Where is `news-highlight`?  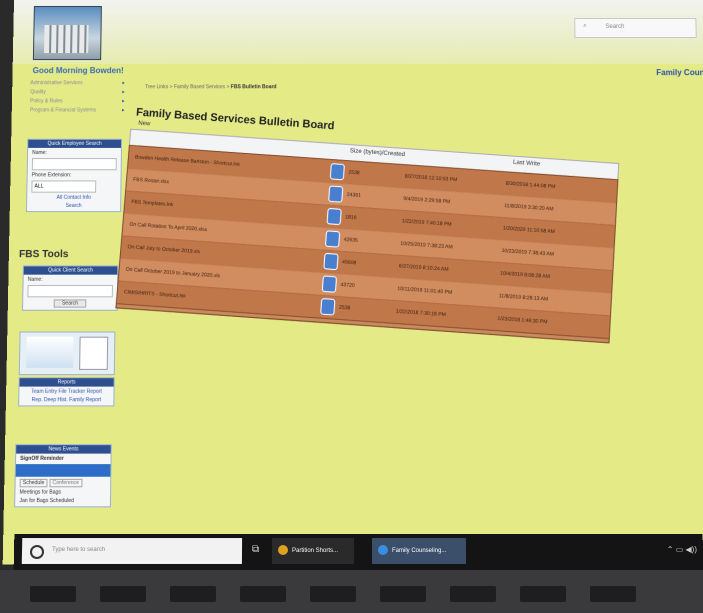 news-highlight is located at coordinates (63, 470).